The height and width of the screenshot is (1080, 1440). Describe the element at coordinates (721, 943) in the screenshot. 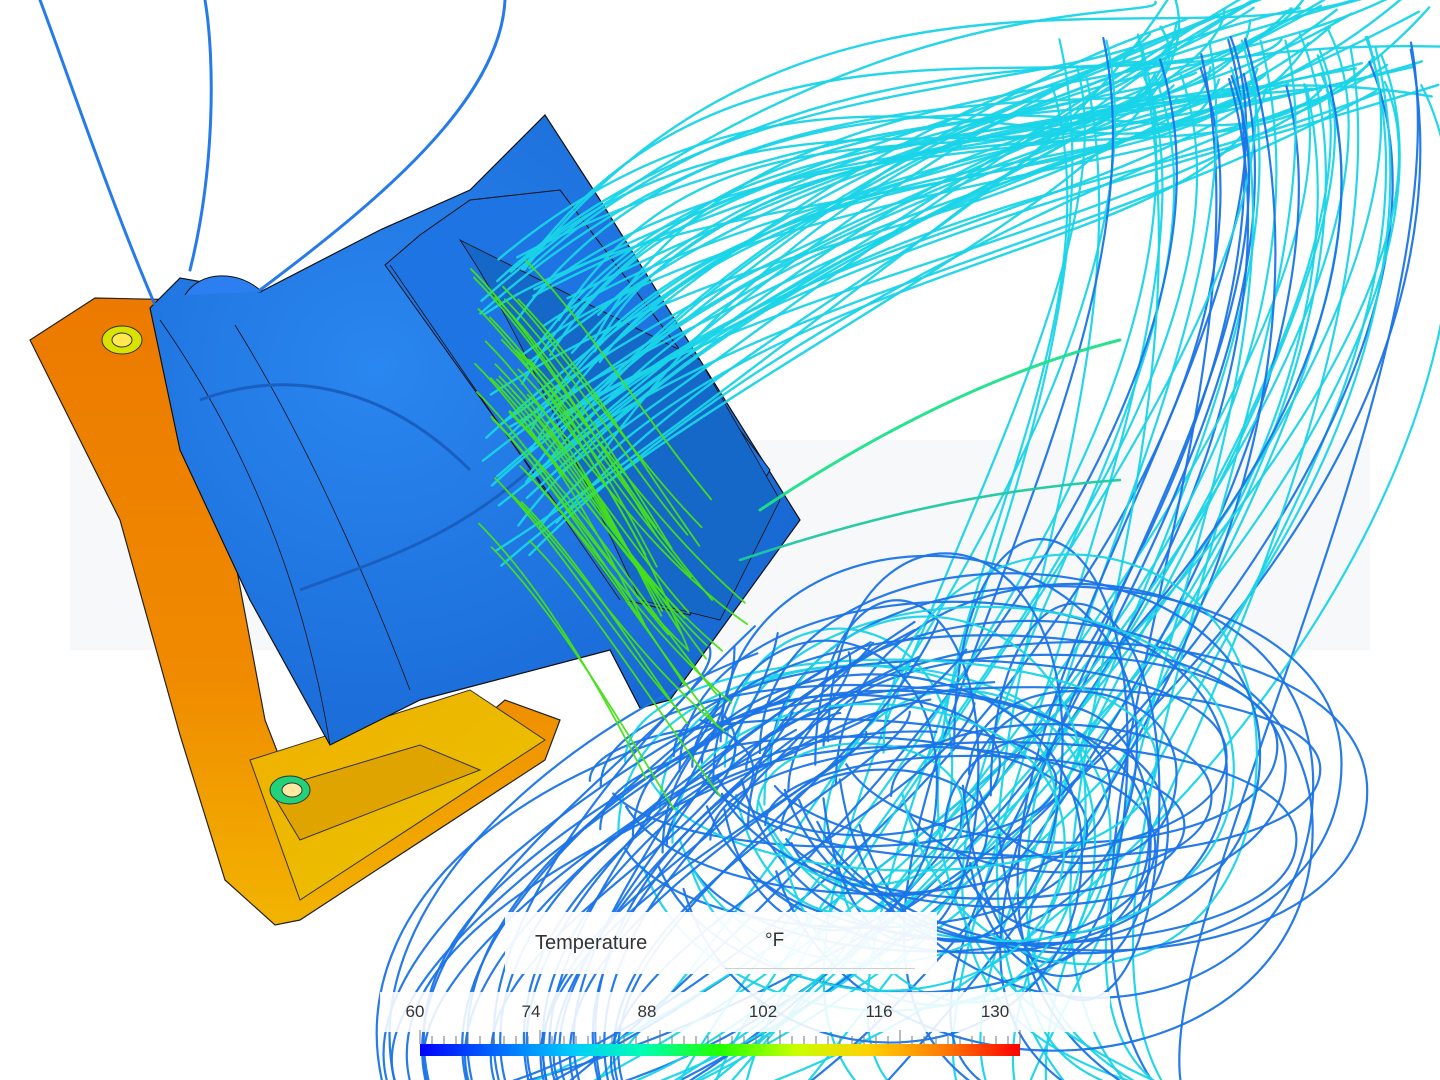

I see `legend-title-panel: Temperature °F` at that location.